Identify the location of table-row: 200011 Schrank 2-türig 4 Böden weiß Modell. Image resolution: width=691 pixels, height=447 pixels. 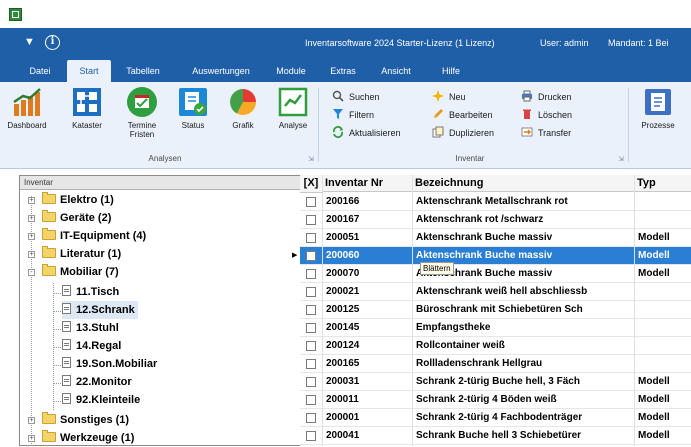
(495, 400).